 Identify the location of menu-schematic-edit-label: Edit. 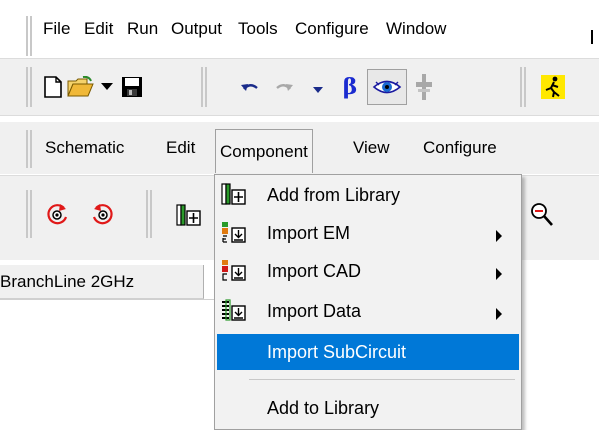
(181, 147).